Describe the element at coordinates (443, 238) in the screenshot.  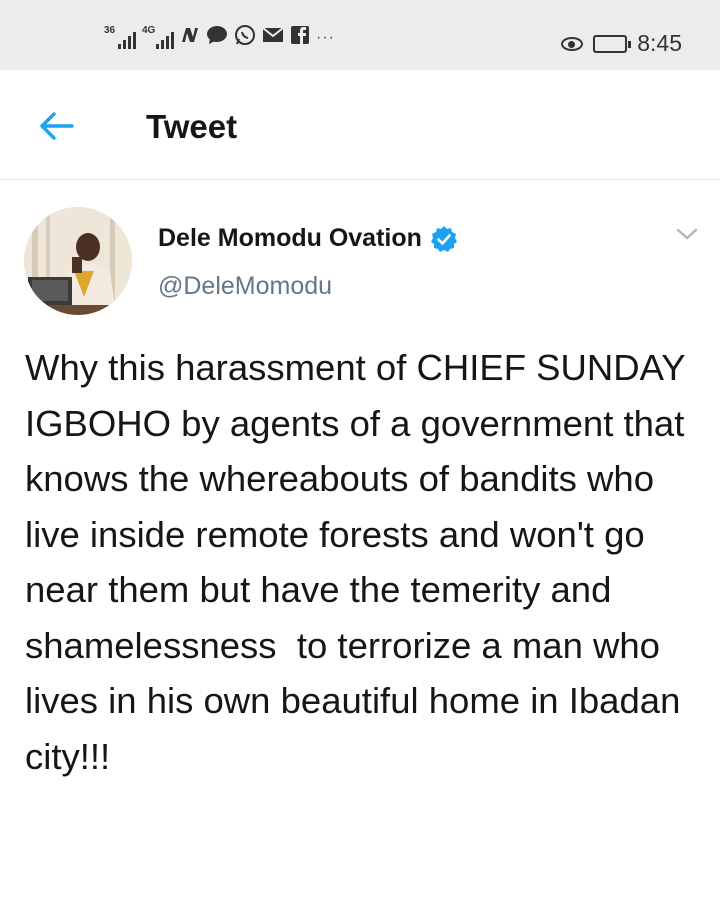
I see `verified-badge-icon` at that location.